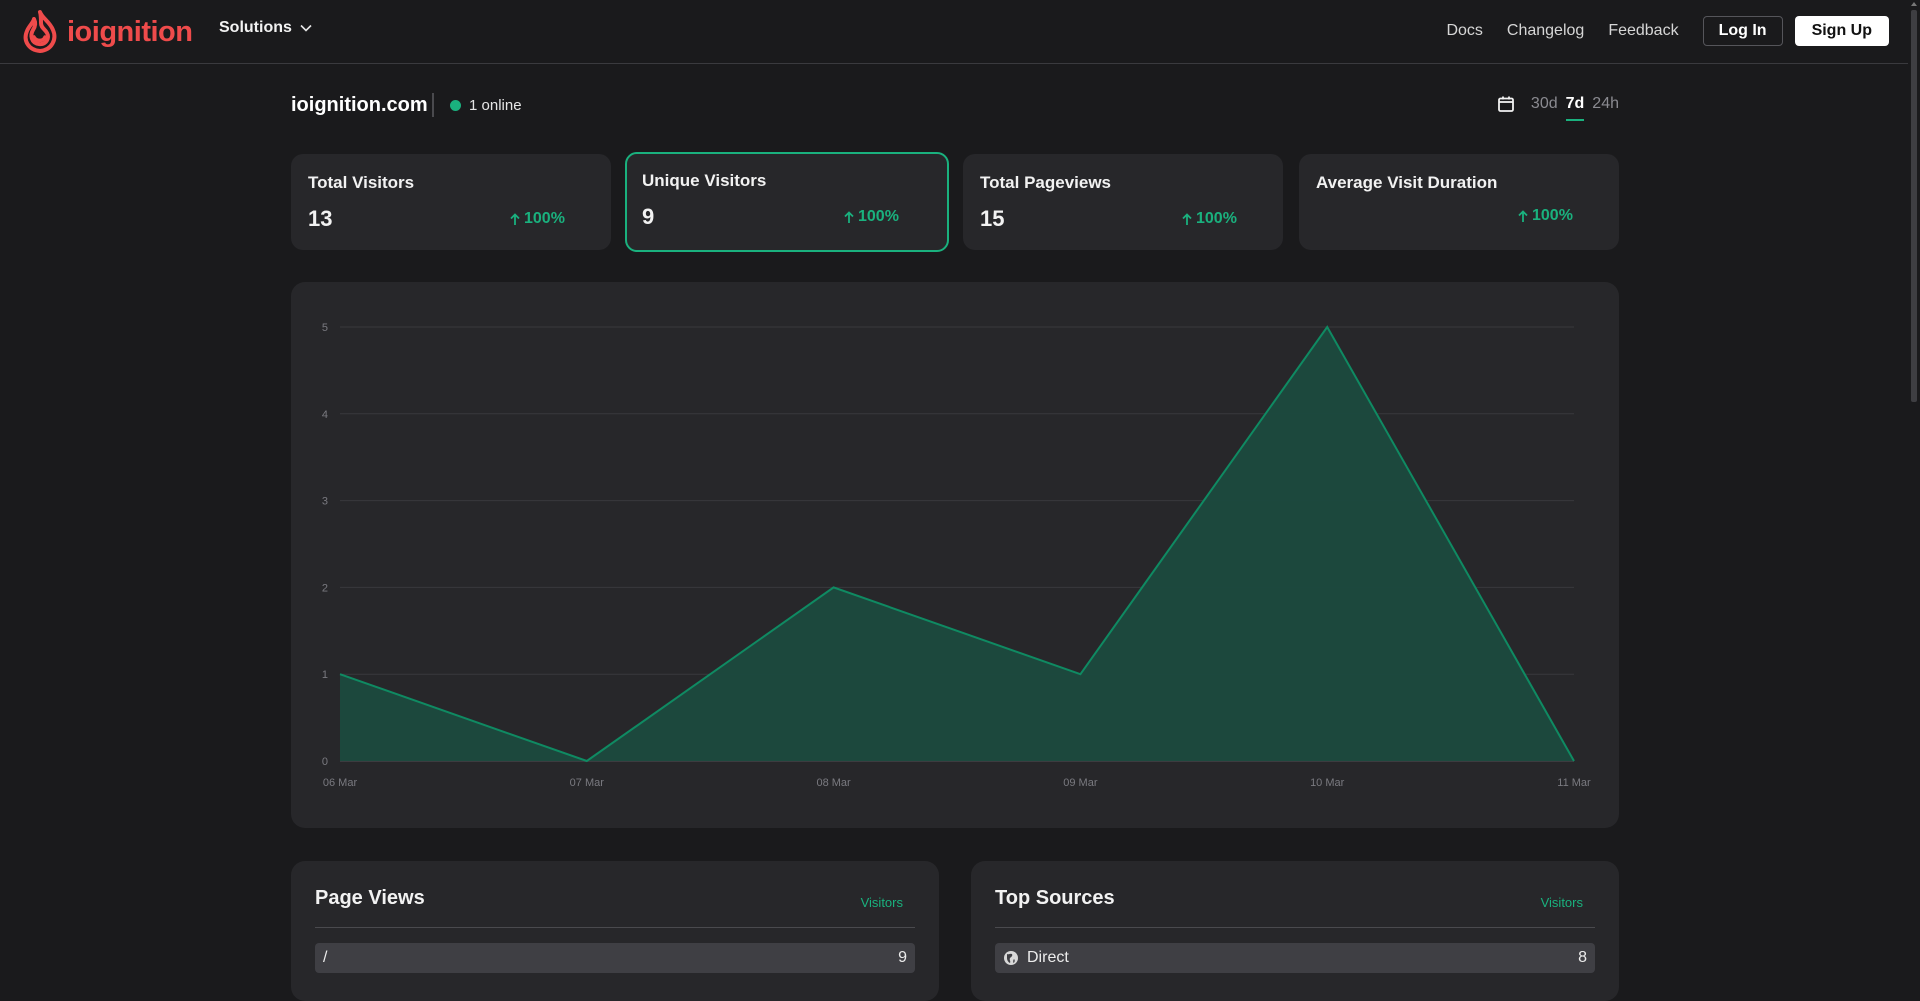 The image size is (1920, 1001). Describe the element at coordinates (833, 783) in the screenshot. I see `x-tick-label: 08 Mar` at that location.